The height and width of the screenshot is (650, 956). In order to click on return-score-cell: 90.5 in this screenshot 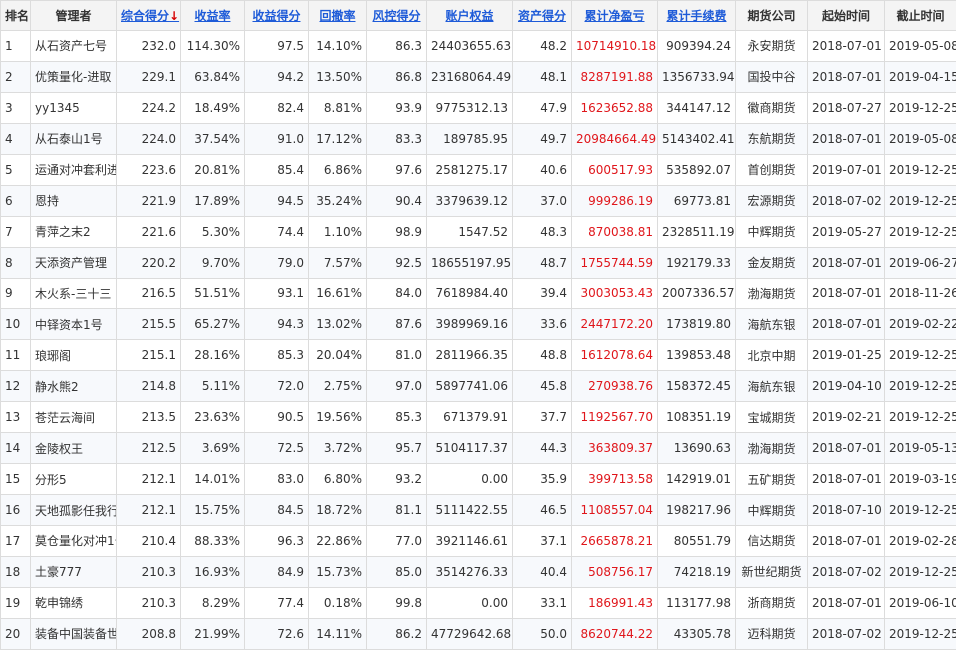, I will do `click(277, 417)`.